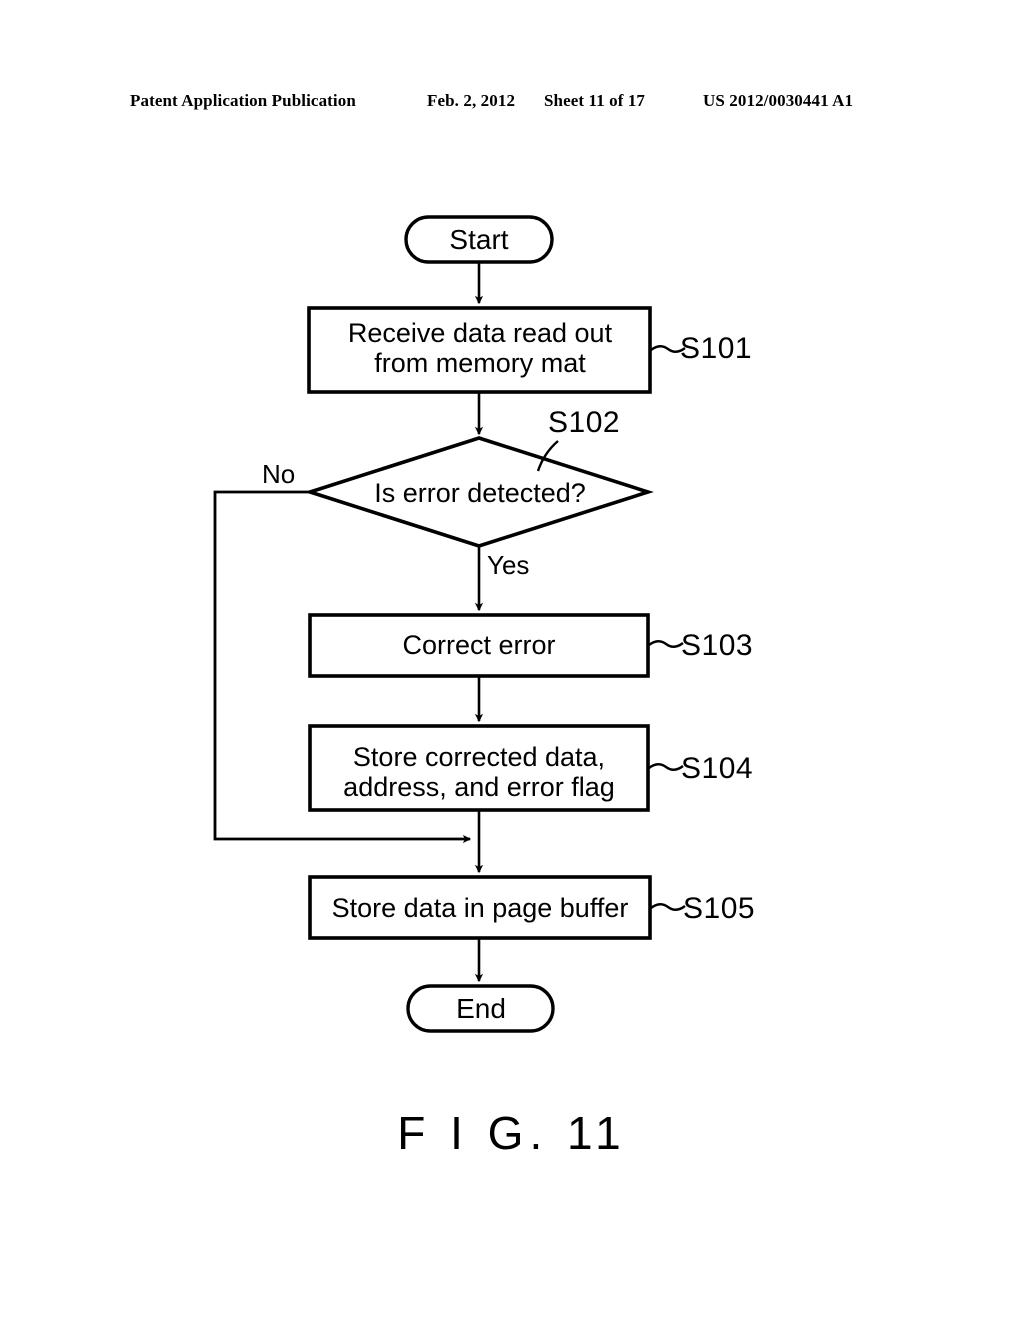 The width and height of the screenshot is (1024, 1320). I want to click on start-terminal-label: Start, so click(479, 239).